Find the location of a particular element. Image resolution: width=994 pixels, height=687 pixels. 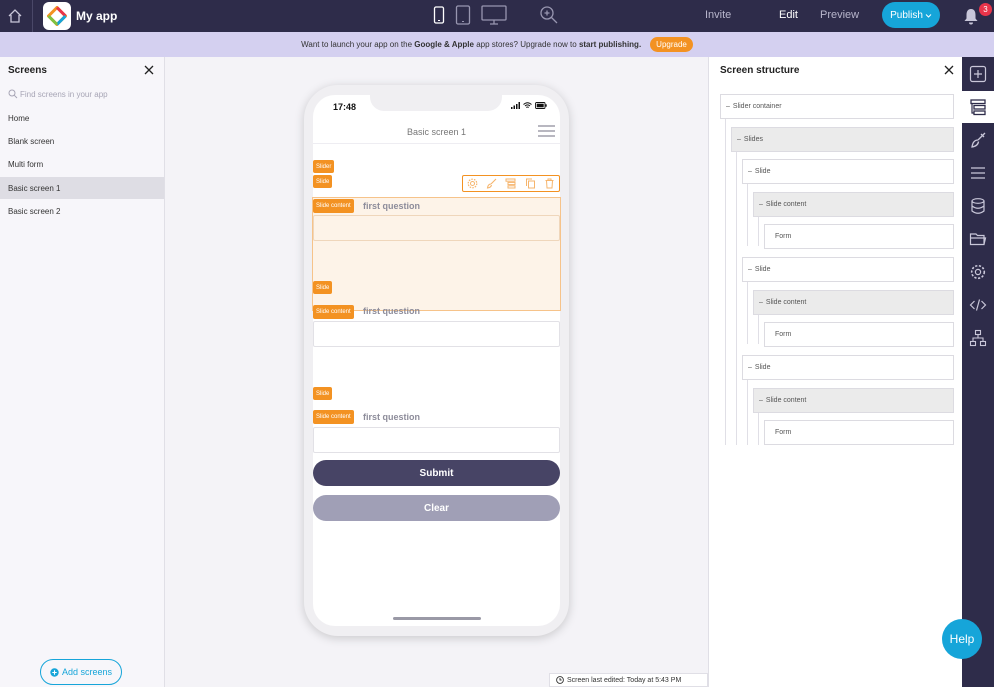

last-edited-text: Screen last edited: Today at 5:43 PM is located at coordinates (624, 680).